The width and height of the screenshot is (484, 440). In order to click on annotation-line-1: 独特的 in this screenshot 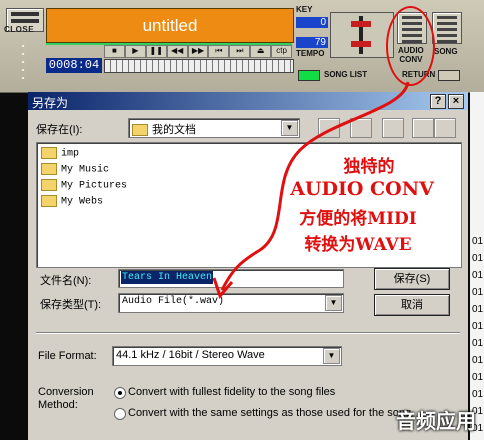, I will do `click(369, 167)`.